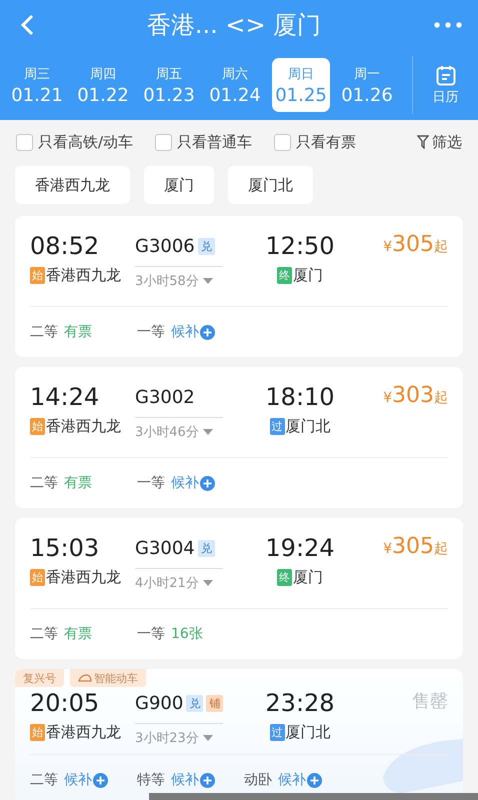 This screenshot has width=478, height=800. Describe the element at coordinates (37, 85) in the screenshot. I see `date-tab: 周三 01.21` at that location.